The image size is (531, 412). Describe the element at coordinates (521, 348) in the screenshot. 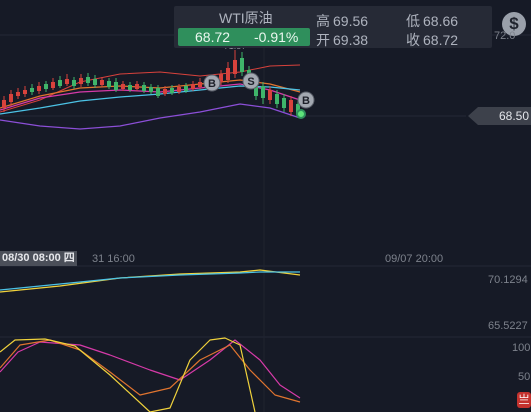

I see `indicator2-upper-label: 100` at that location.